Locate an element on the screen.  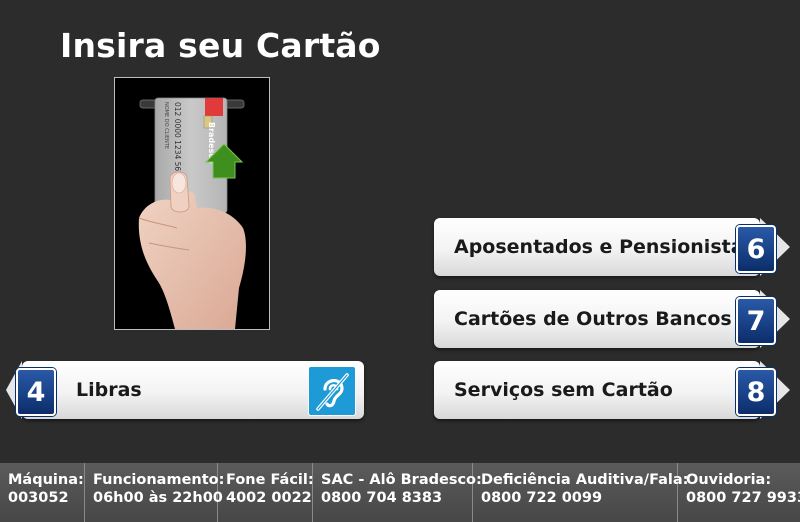
footer-machine: Máquina: 003052 is located at coordinates (42, 492).